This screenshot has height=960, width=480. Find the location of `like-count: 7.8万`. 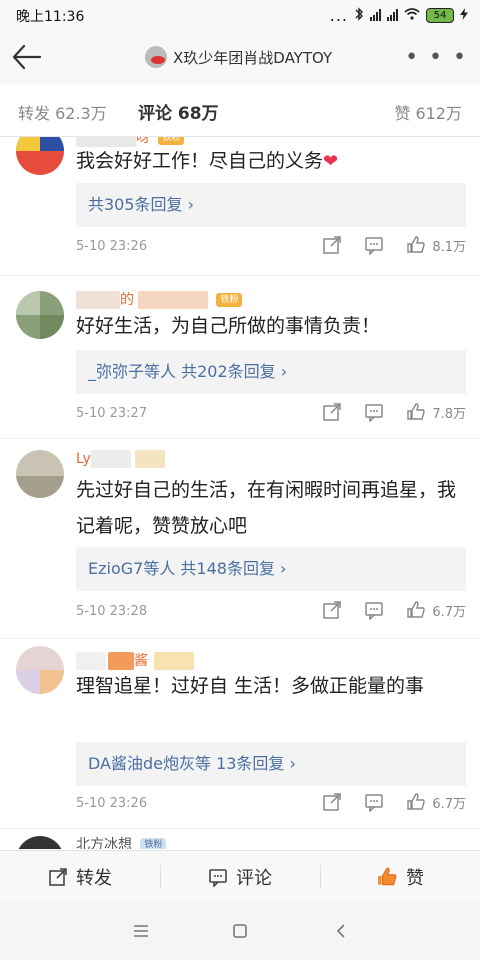

like-count: 7.8万 is located at coordinates (449, 414).